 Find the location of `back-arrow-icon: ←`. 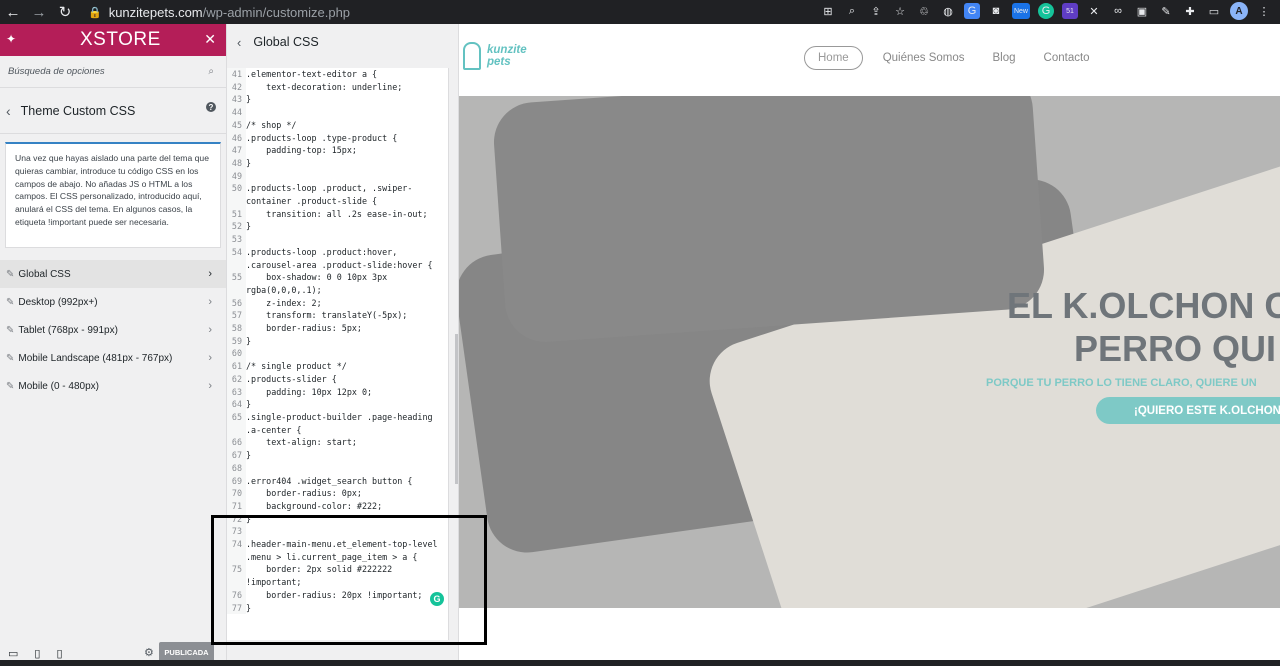

back-arrow-icon: ← is located at coordinates (13, 12).